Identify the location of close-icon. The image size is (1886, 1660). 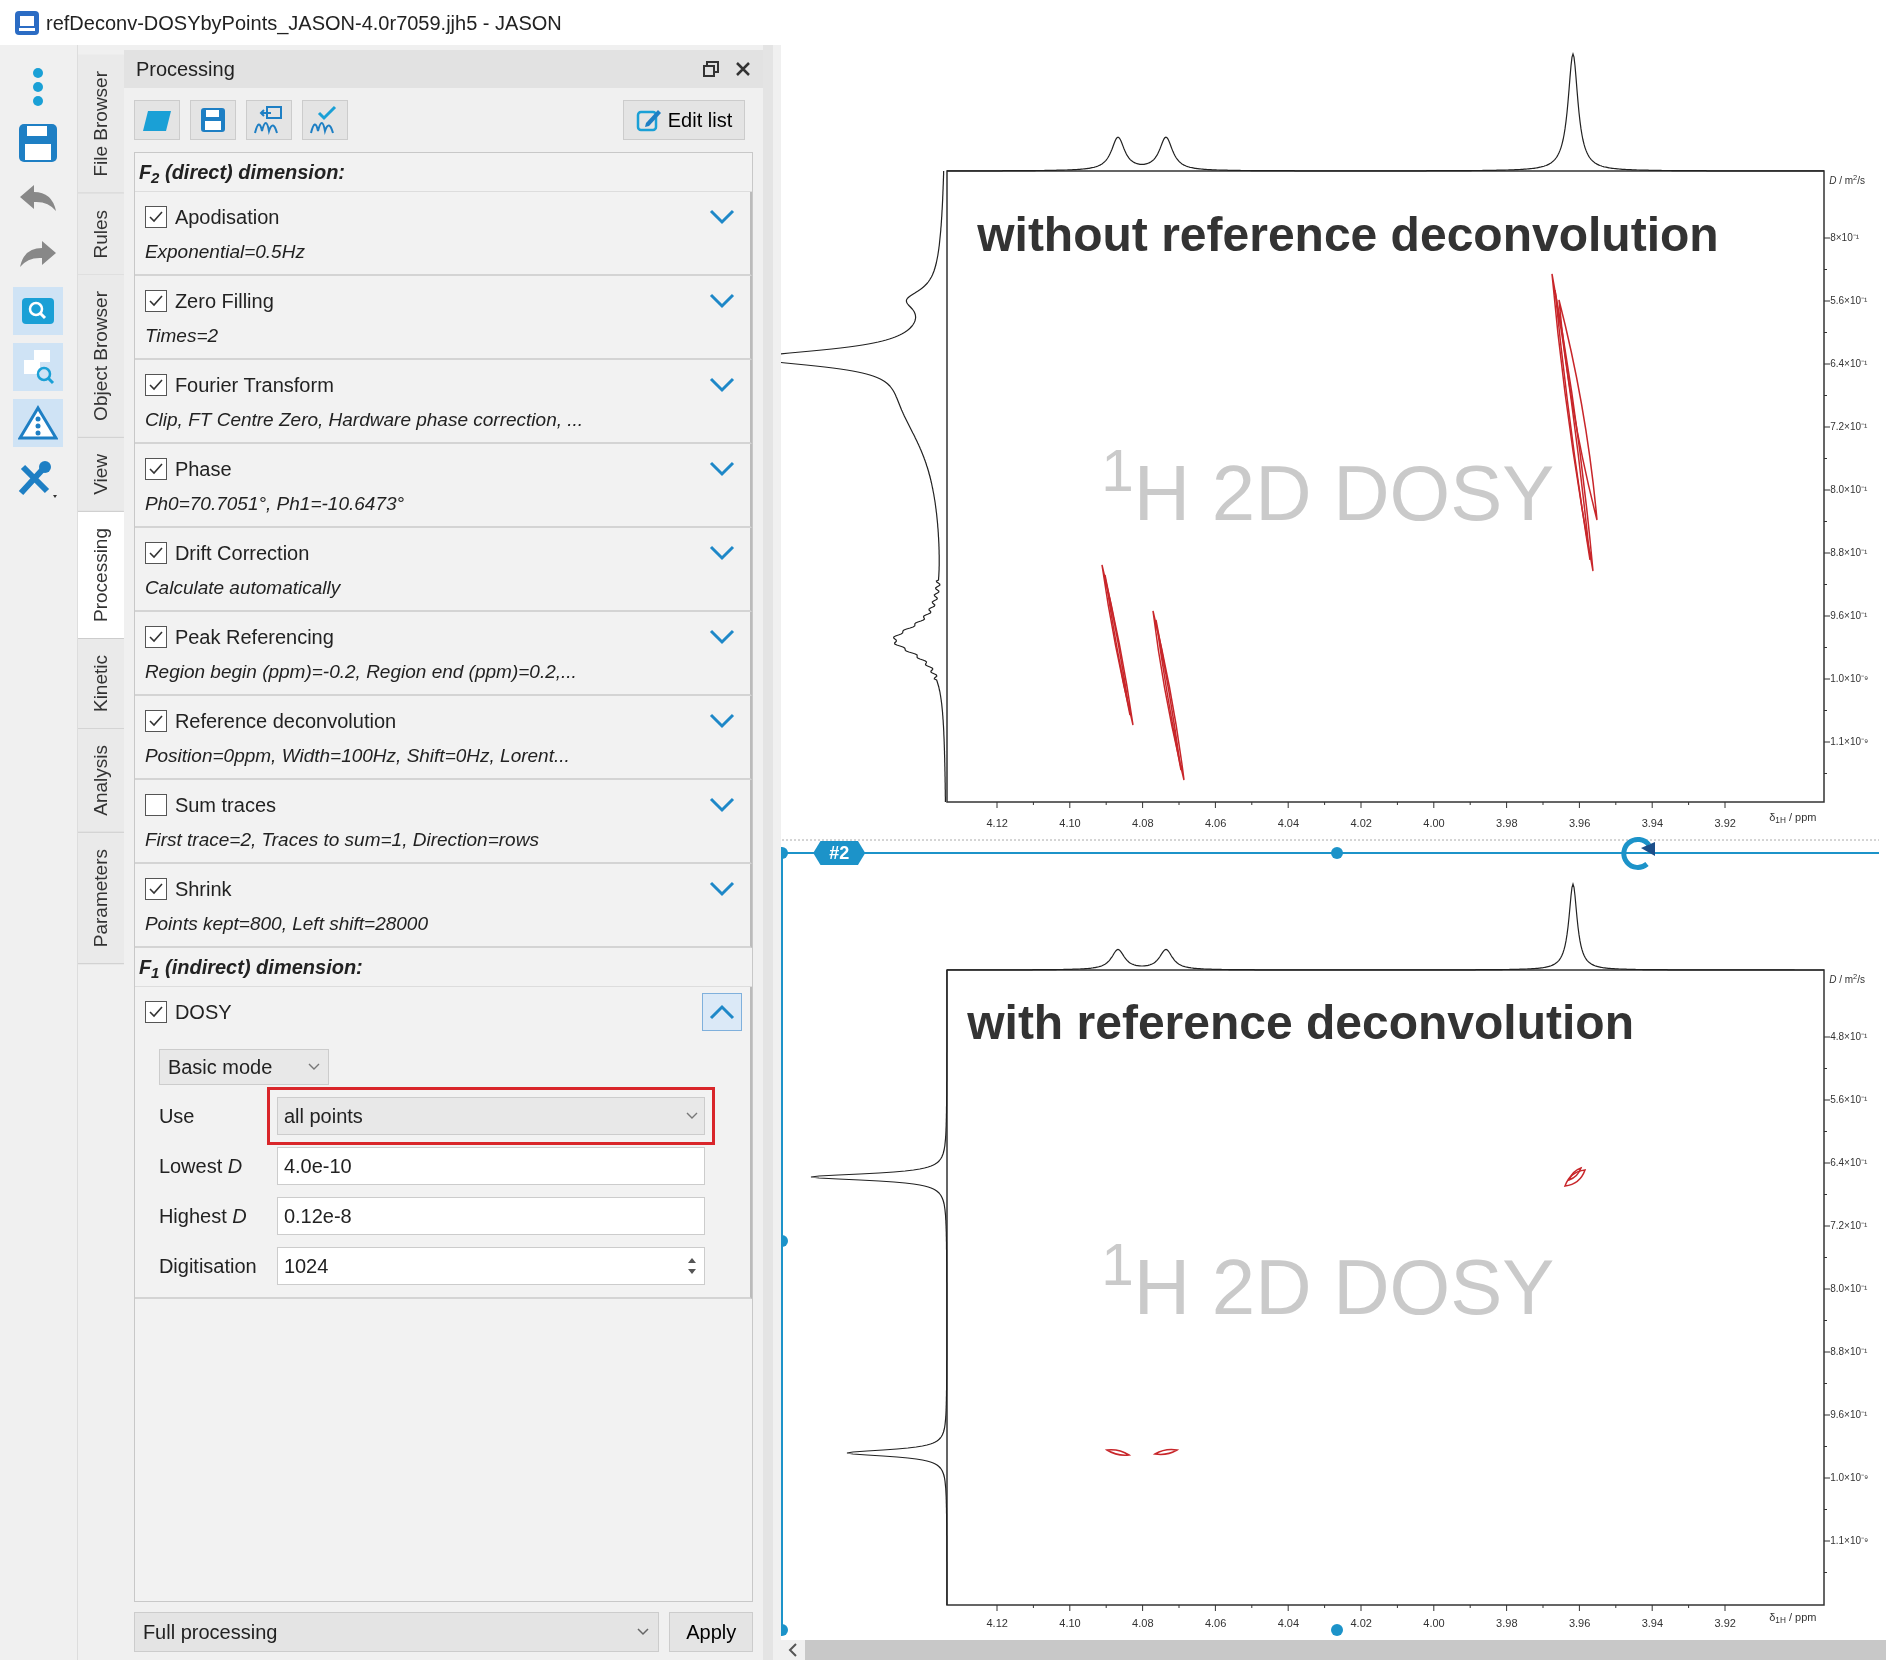
(743, 69).